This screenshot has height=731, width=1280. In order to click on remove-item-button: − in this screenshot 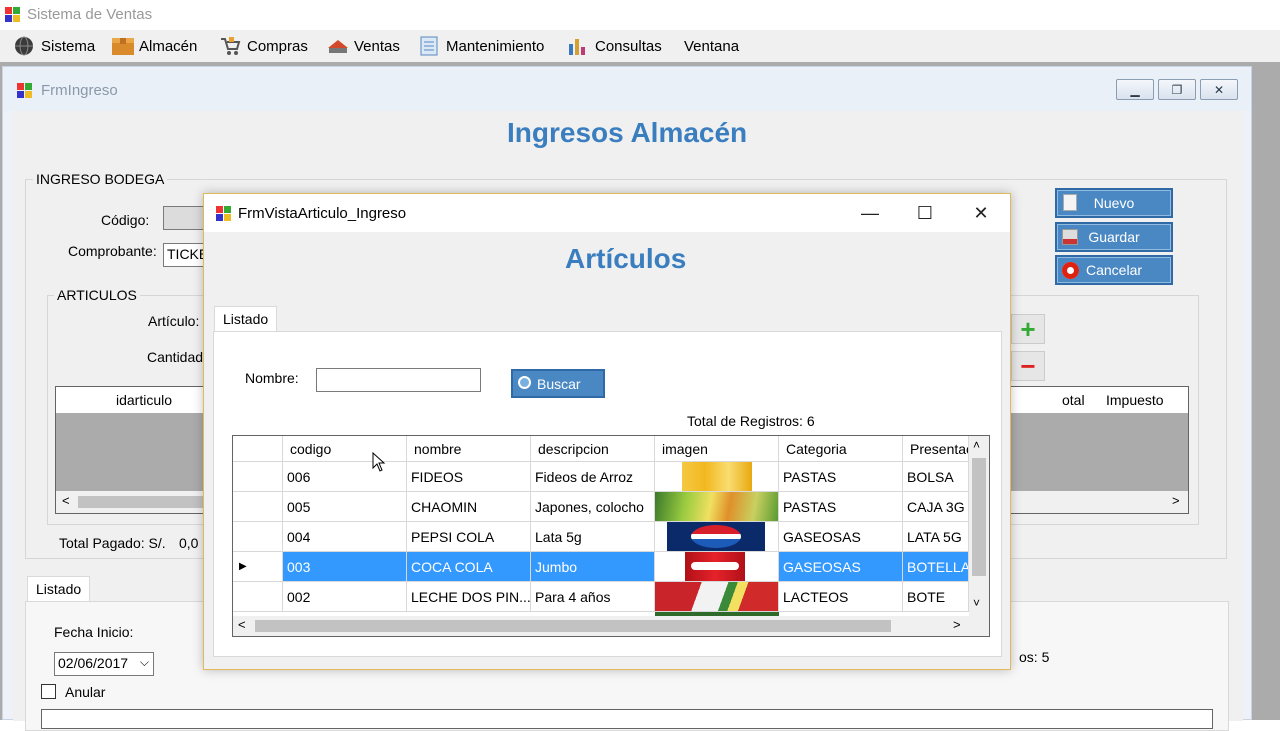, I will do `click(1028, 366)`.